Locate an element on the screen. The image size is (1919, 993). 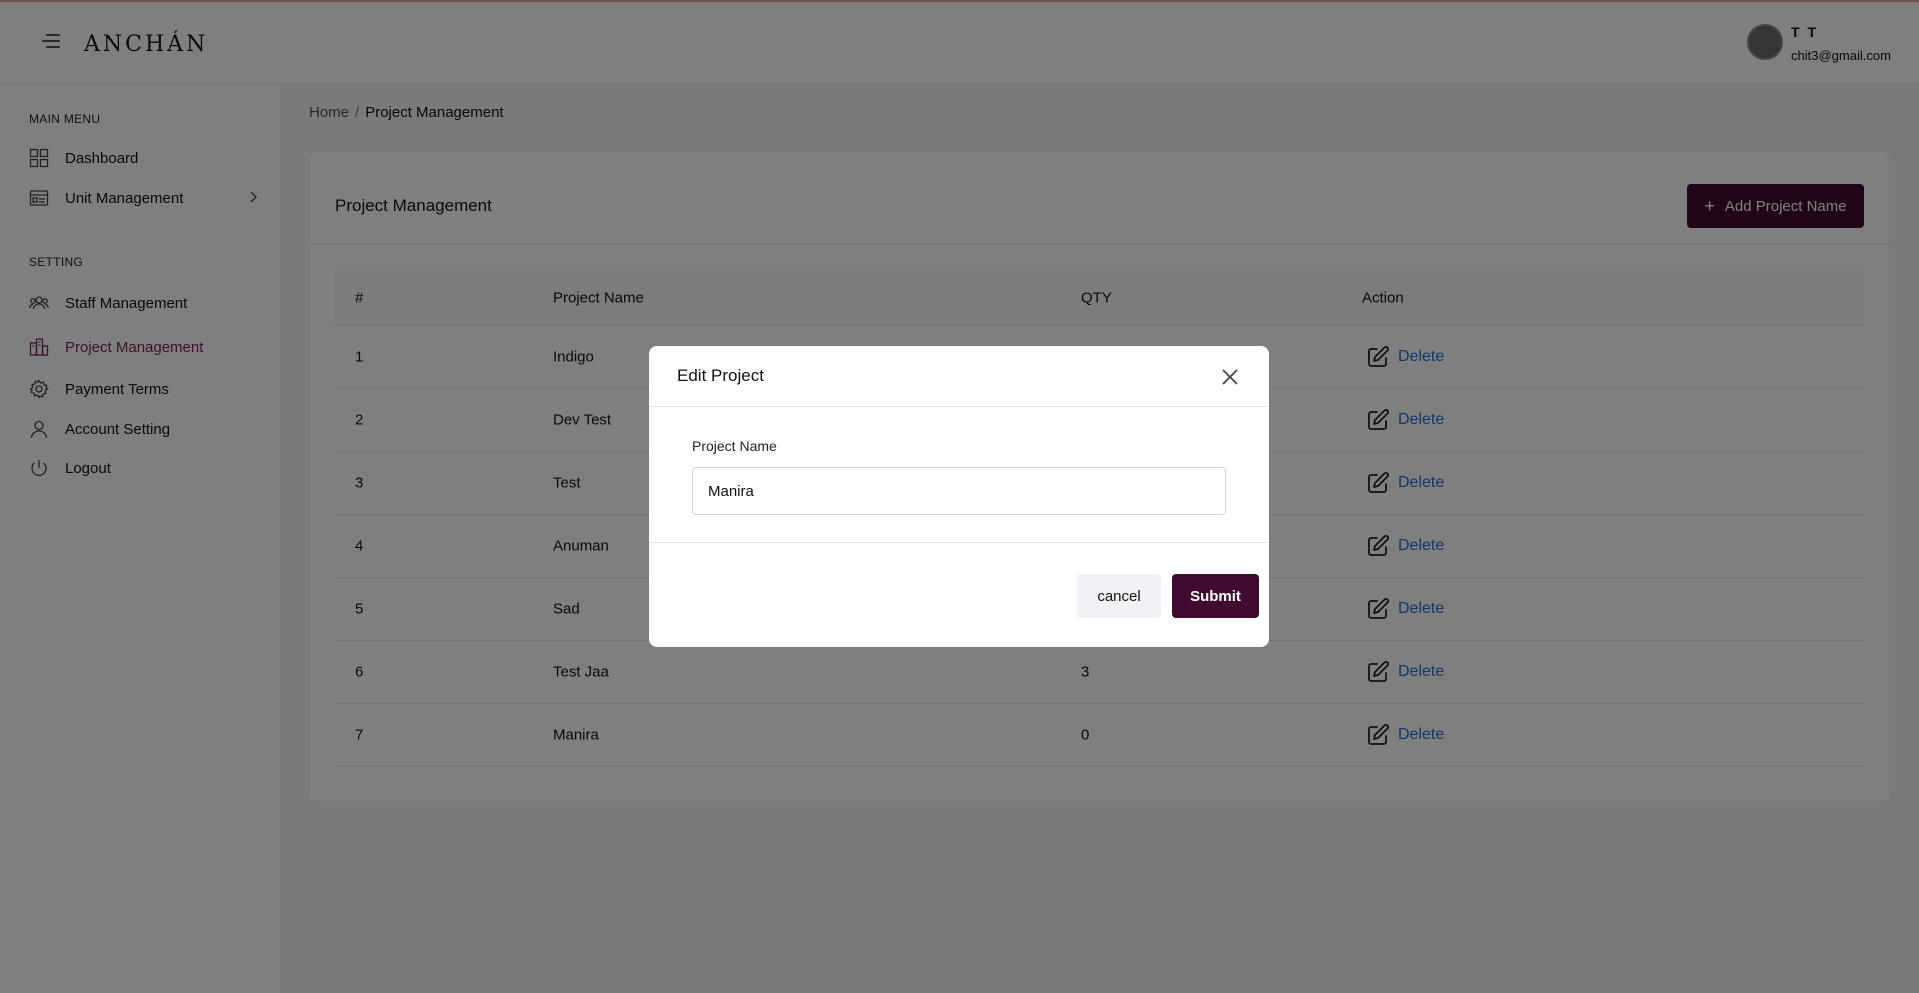
project-name-label: Project Name is located at coordinates (734, 446).